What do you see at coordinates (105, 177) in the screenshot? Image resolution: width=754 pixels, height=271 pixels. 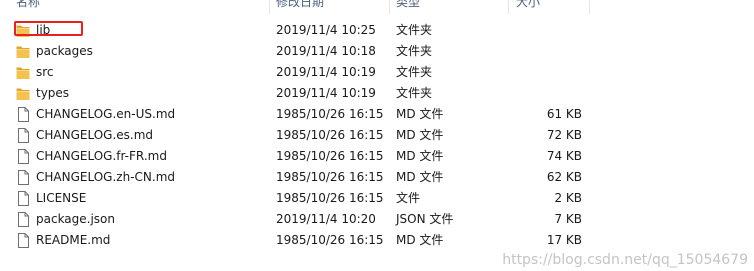 I see `file-name: CHANGELOG.zh-CN.md` at bounding box center [105, 177].